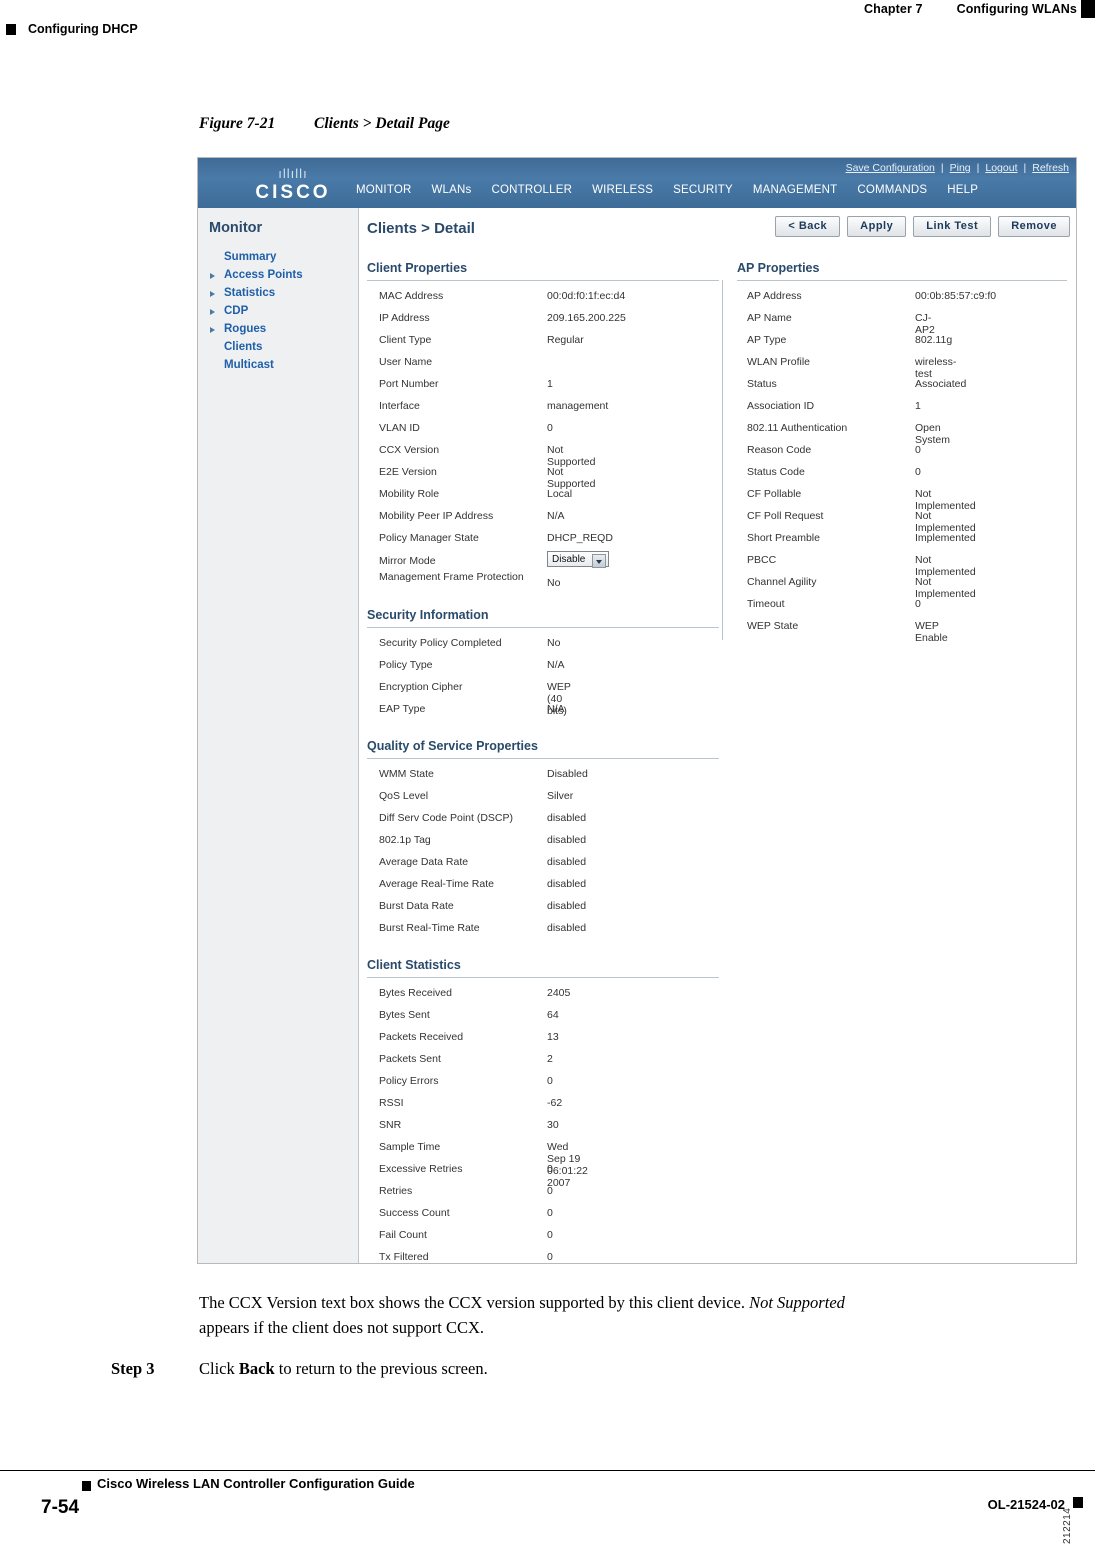  Describe the element at coordinates (236, 311) in the screenshot. I see `sidebar-item-label: CDP` at that location.